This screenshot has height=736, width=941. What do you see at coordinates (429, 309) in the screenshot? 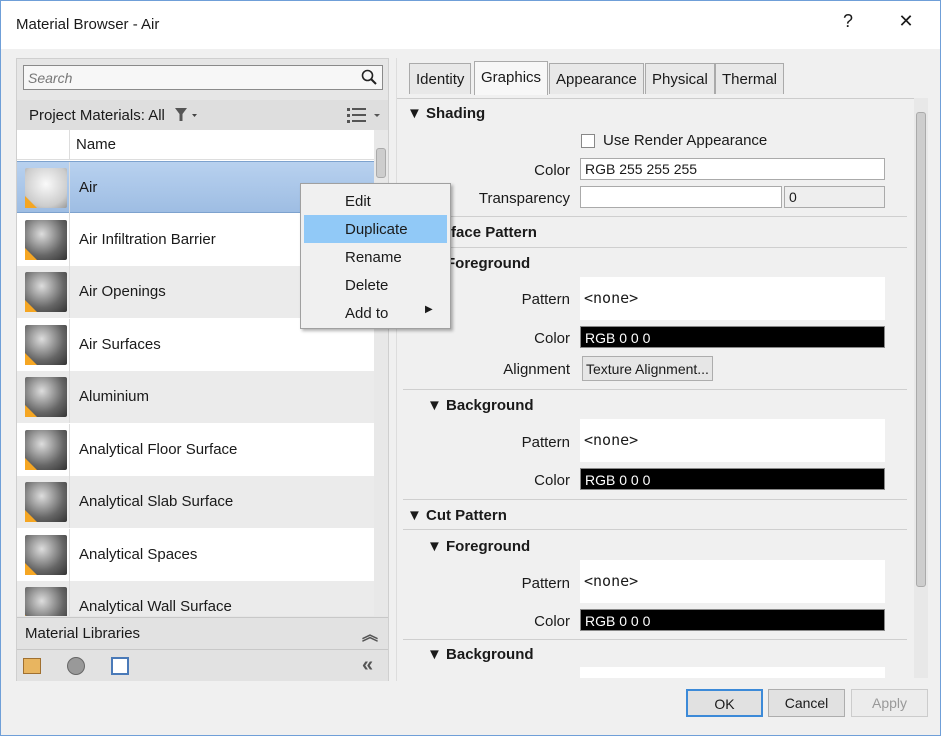
I see `submenu-arrow-icon: ▶` at bounding box center [429, 309].